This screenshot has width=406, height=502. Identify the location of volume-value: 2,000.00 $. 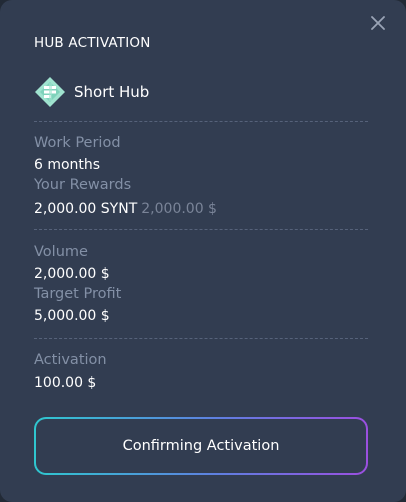
(72, 274).